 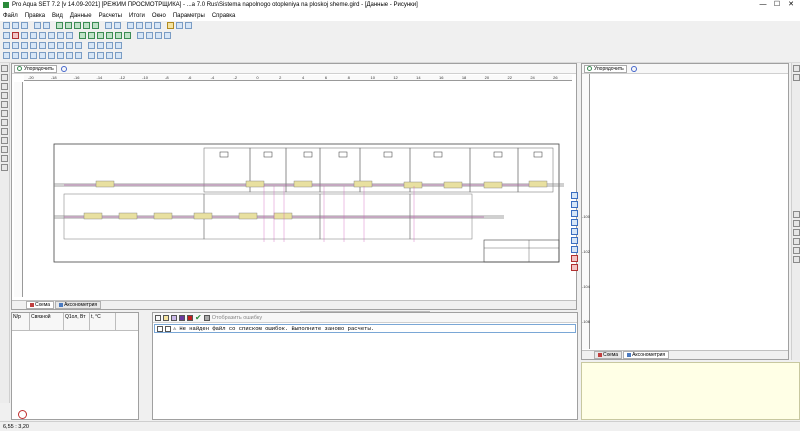 I want to click on check-9-icon, so click(x=78, y=45).